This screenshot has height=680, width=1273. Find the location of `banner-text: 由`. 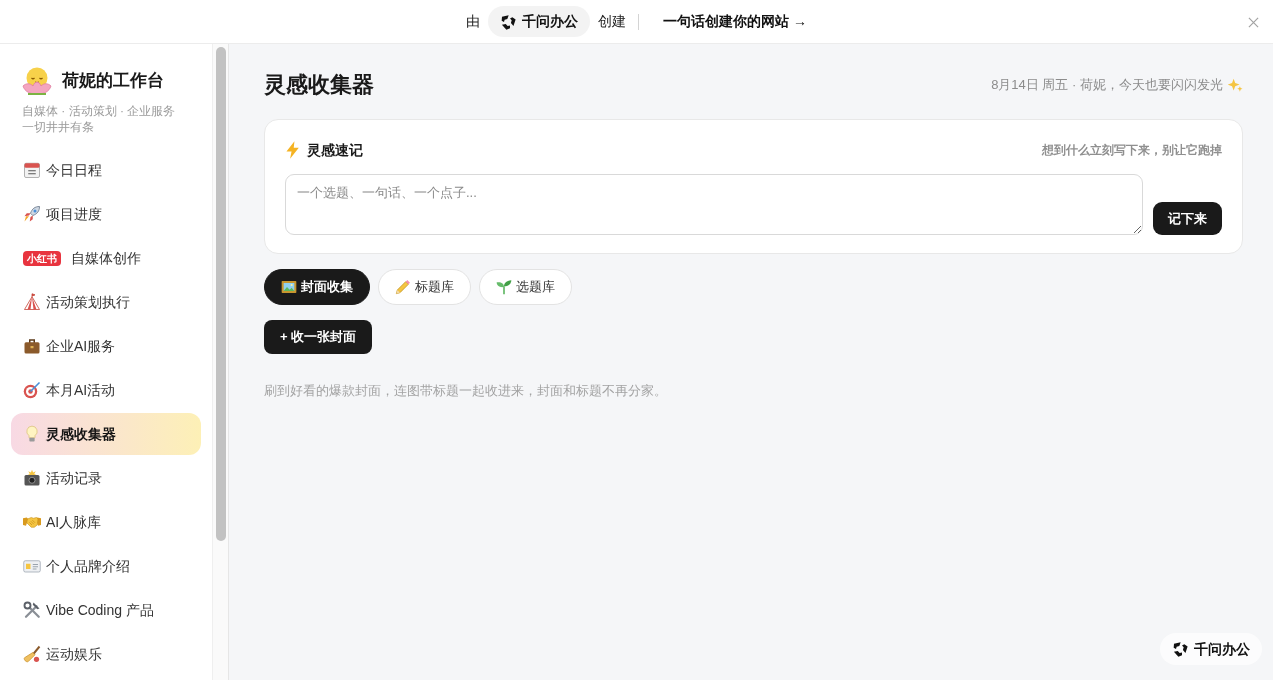

banner-text: 由 is located at coordinates (473, 21).